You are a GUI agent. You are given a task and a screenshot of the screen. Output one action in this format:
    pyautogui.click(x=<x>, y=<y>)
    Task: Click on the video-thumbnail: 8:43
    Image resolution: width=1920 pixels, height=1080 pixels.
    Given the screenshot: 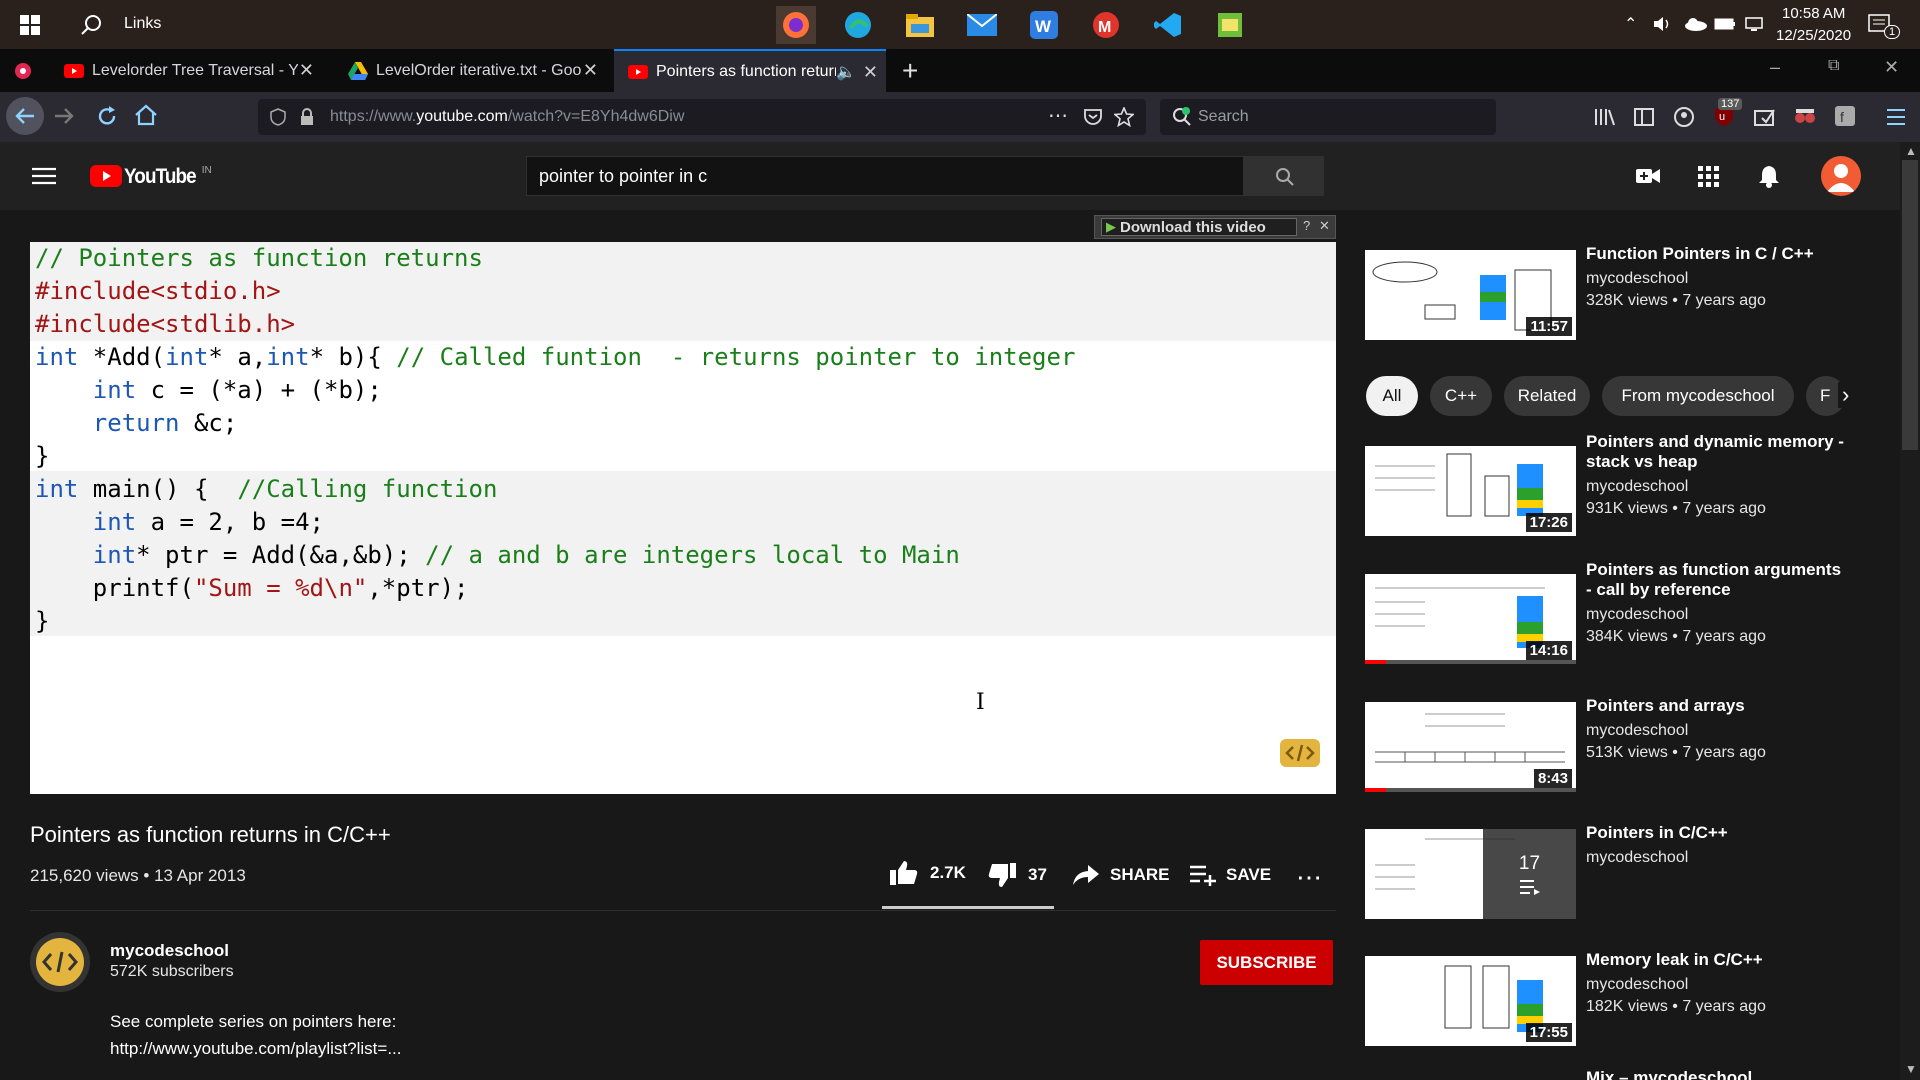 What is the action you would take?
    pyautogui.click(x=1470, y=747)
    